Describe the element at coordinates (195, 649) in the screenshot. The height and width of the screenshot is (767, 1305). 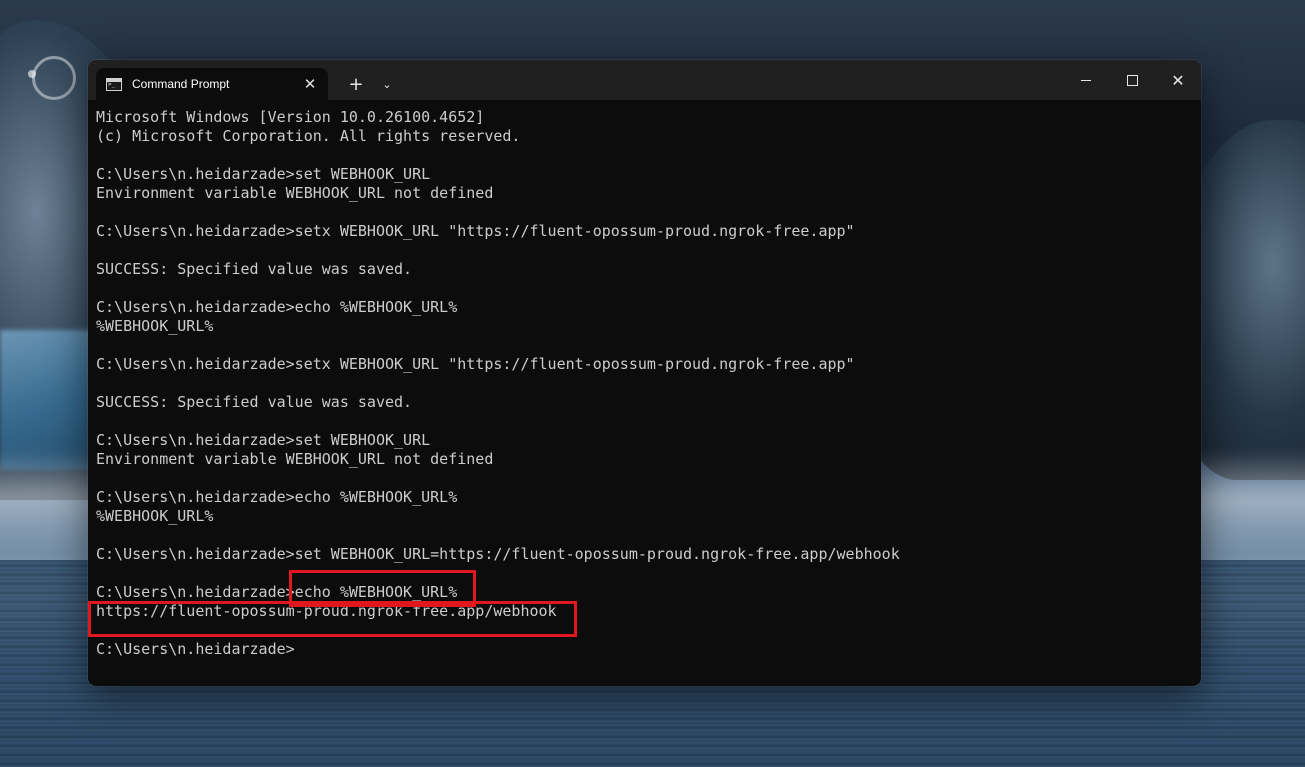
I see `terminal-line: C:\Users\n.heidarzade>` at that location.